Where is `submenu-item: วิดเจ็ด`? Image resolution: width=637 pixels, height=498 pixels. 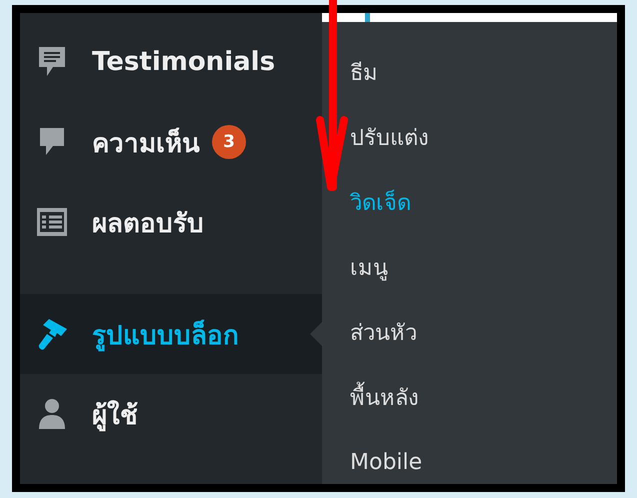 submenu-item: วิดเจ็ด is located at coordinates (380, 202).